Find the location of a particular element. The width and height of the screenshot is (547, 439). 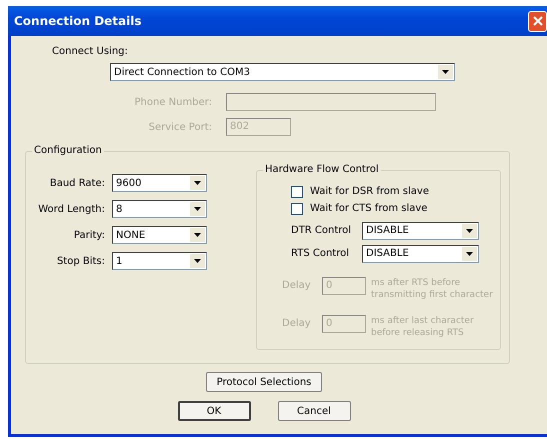

field-label: DTR Control is located at coordinates (321, 230).